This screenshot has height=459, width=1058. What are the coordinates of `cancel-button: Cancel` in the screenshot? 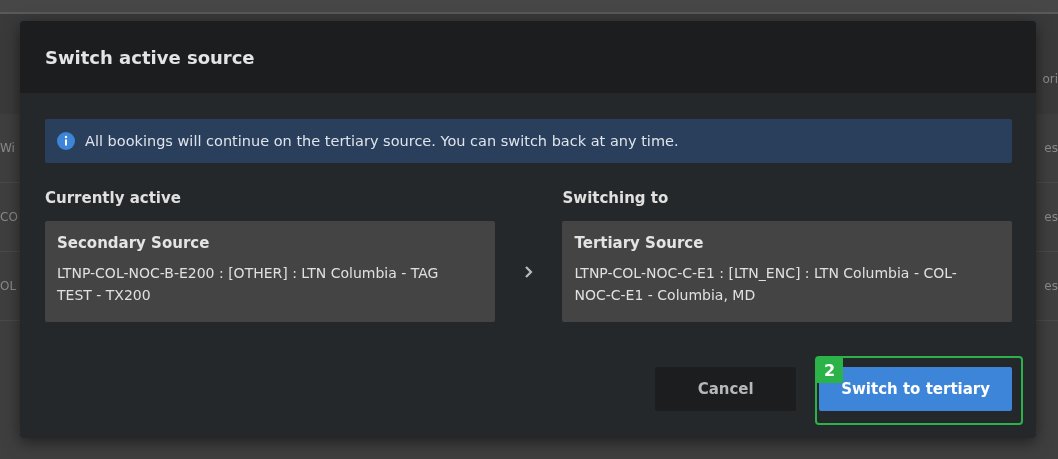 It's located at (726, 389).